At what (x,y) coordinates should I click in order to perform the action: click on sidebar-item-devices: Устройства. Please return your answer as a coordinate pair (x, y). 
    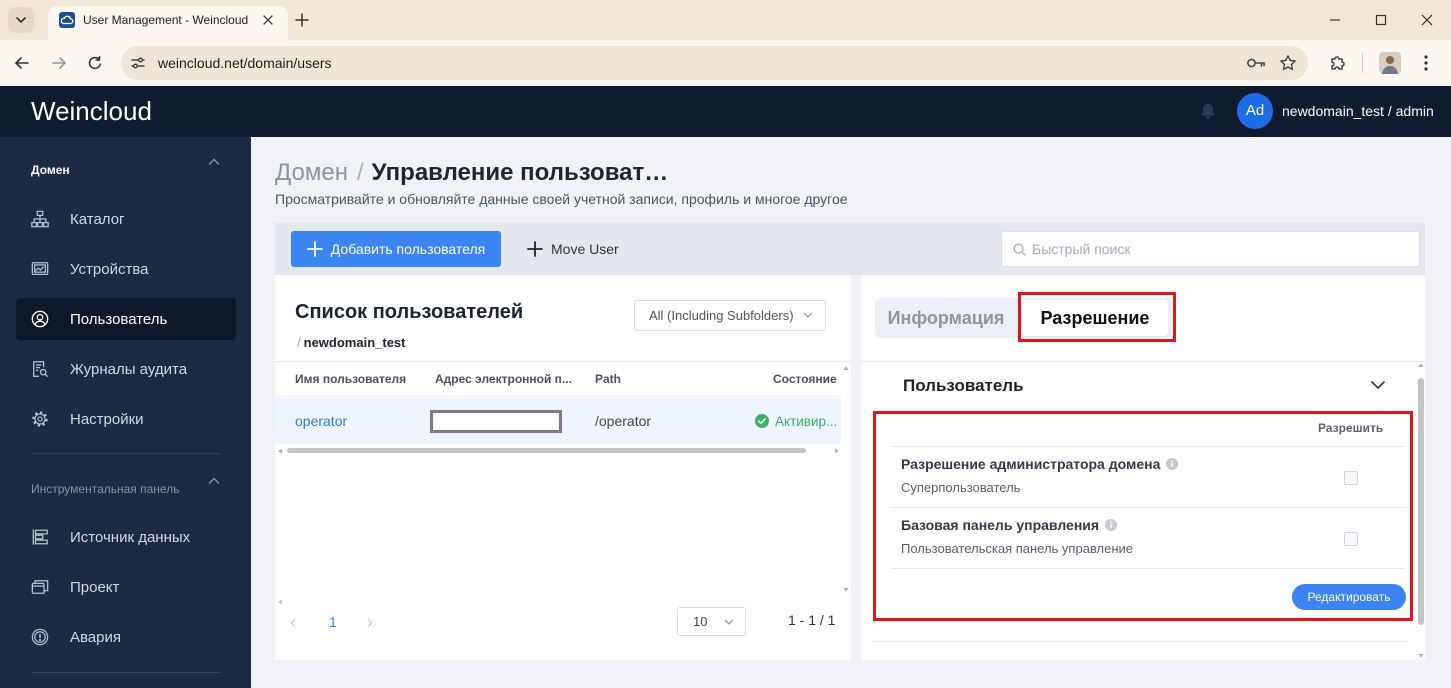
    Looking at the image, I should click on (126, 269).